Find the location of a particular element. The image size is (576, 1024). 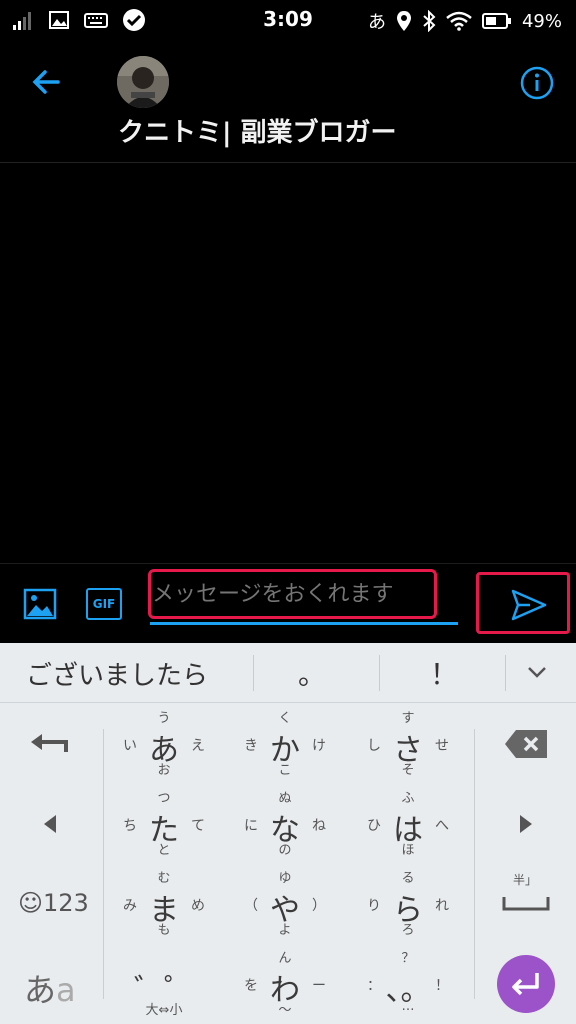

back-arrow-icon is located at coordinates (46, 82).